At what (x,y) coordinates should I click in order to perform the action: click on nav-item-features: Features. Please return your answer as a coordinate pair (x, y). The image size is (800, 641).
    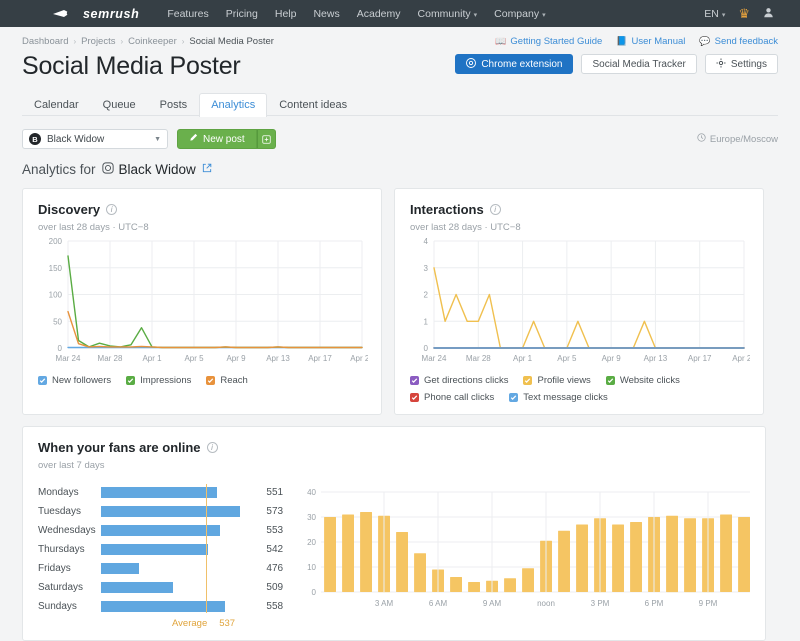
    Looking at the image, I should click on (187, 14).